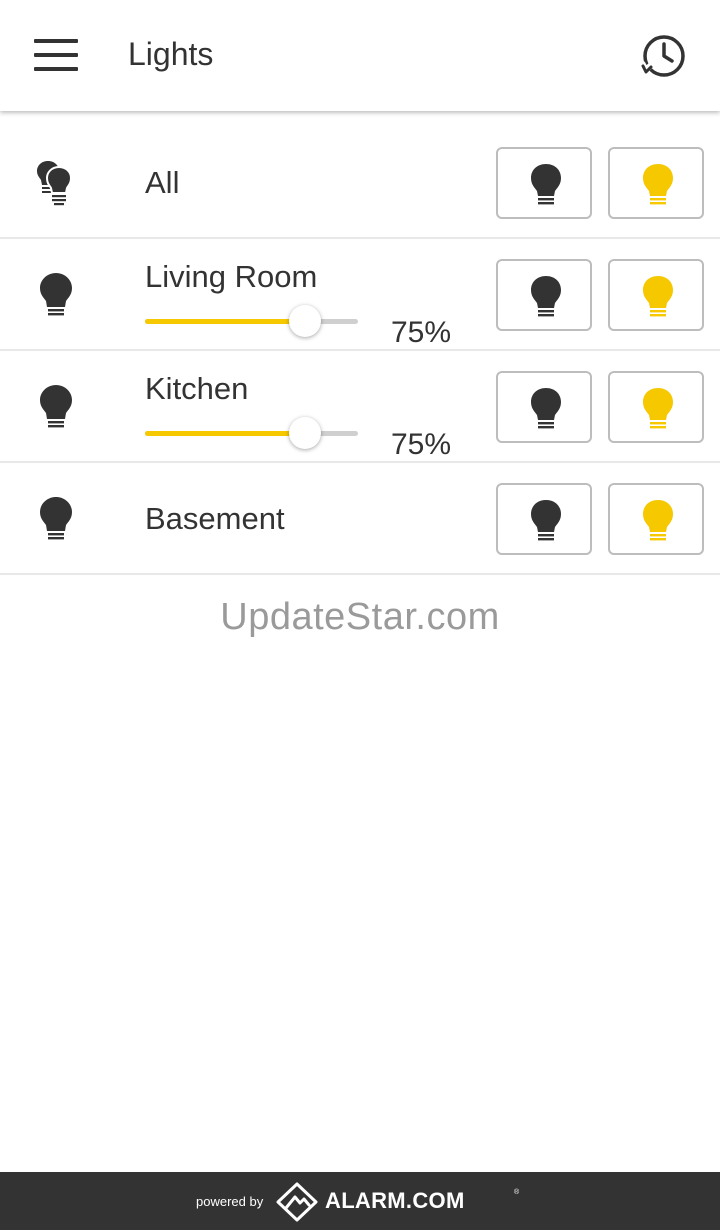 The image size is (720, 1230). Describe the element at coordinates (171, 54) in the screenshot. I see `page-title: Lights` at that location.